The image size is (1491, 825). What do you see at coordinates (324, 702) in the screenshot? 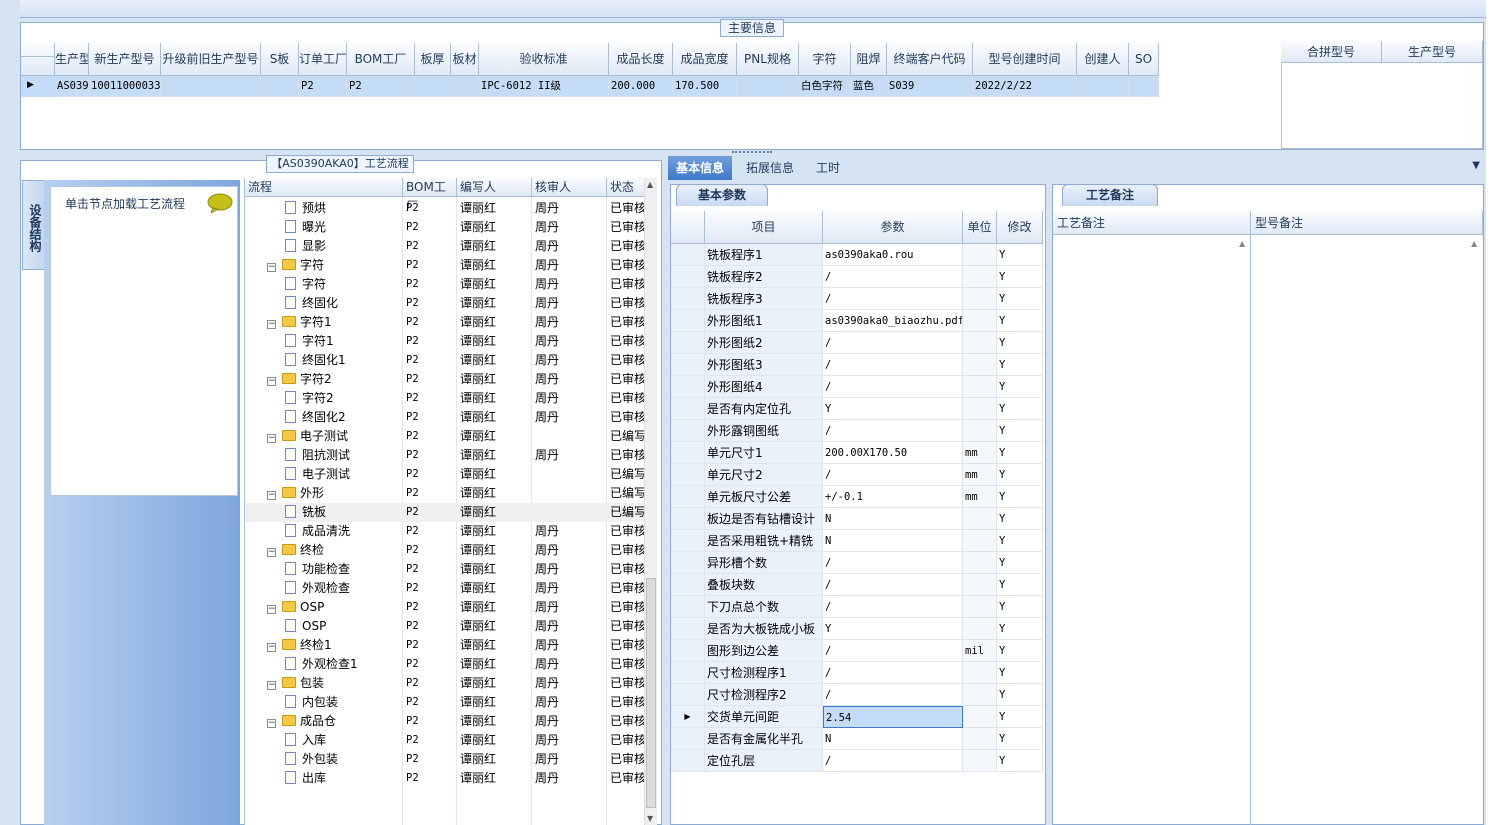
I see `tree-node: 内包装` at bounding box center [324, 702].